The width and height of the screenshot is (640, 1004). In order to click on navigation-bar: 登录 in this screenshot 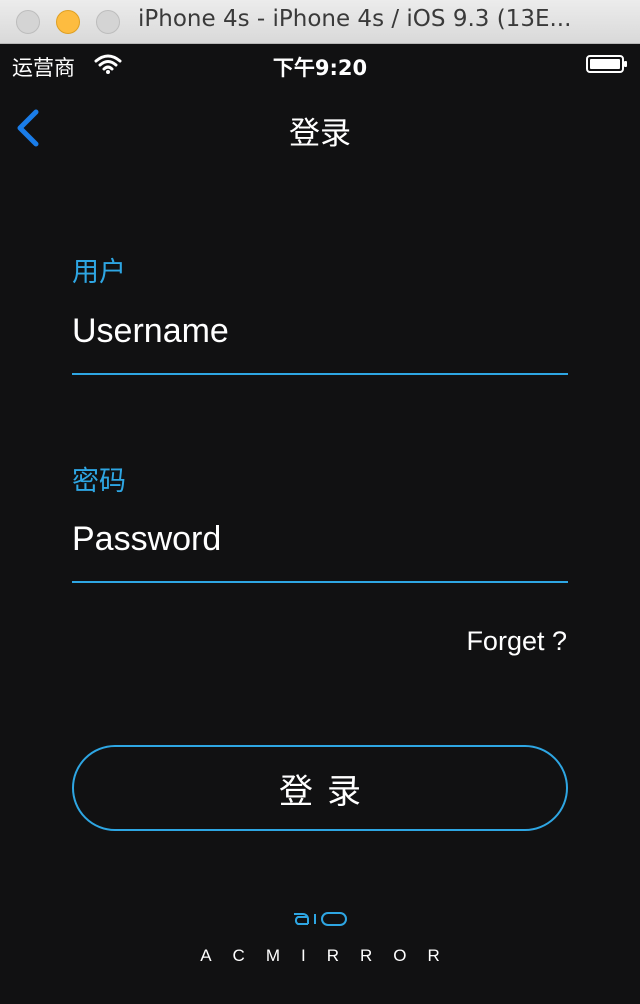, I will do `click(320, 128)`.